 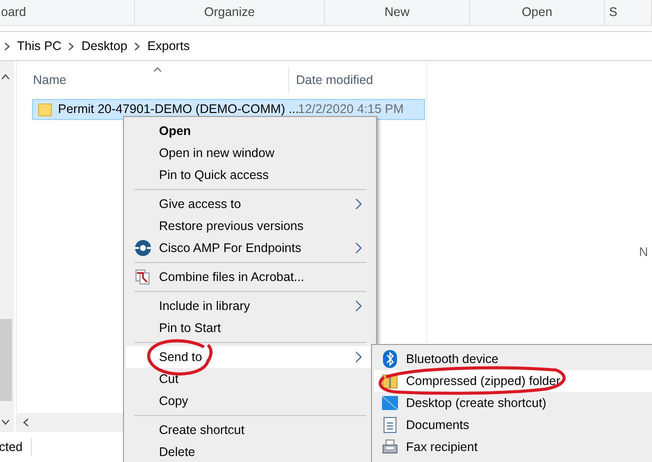 What do you see at coordinates (168, 46) in the screenshot?
I see `breadcrumb-item: Exports` at bounding box center [168, 46].